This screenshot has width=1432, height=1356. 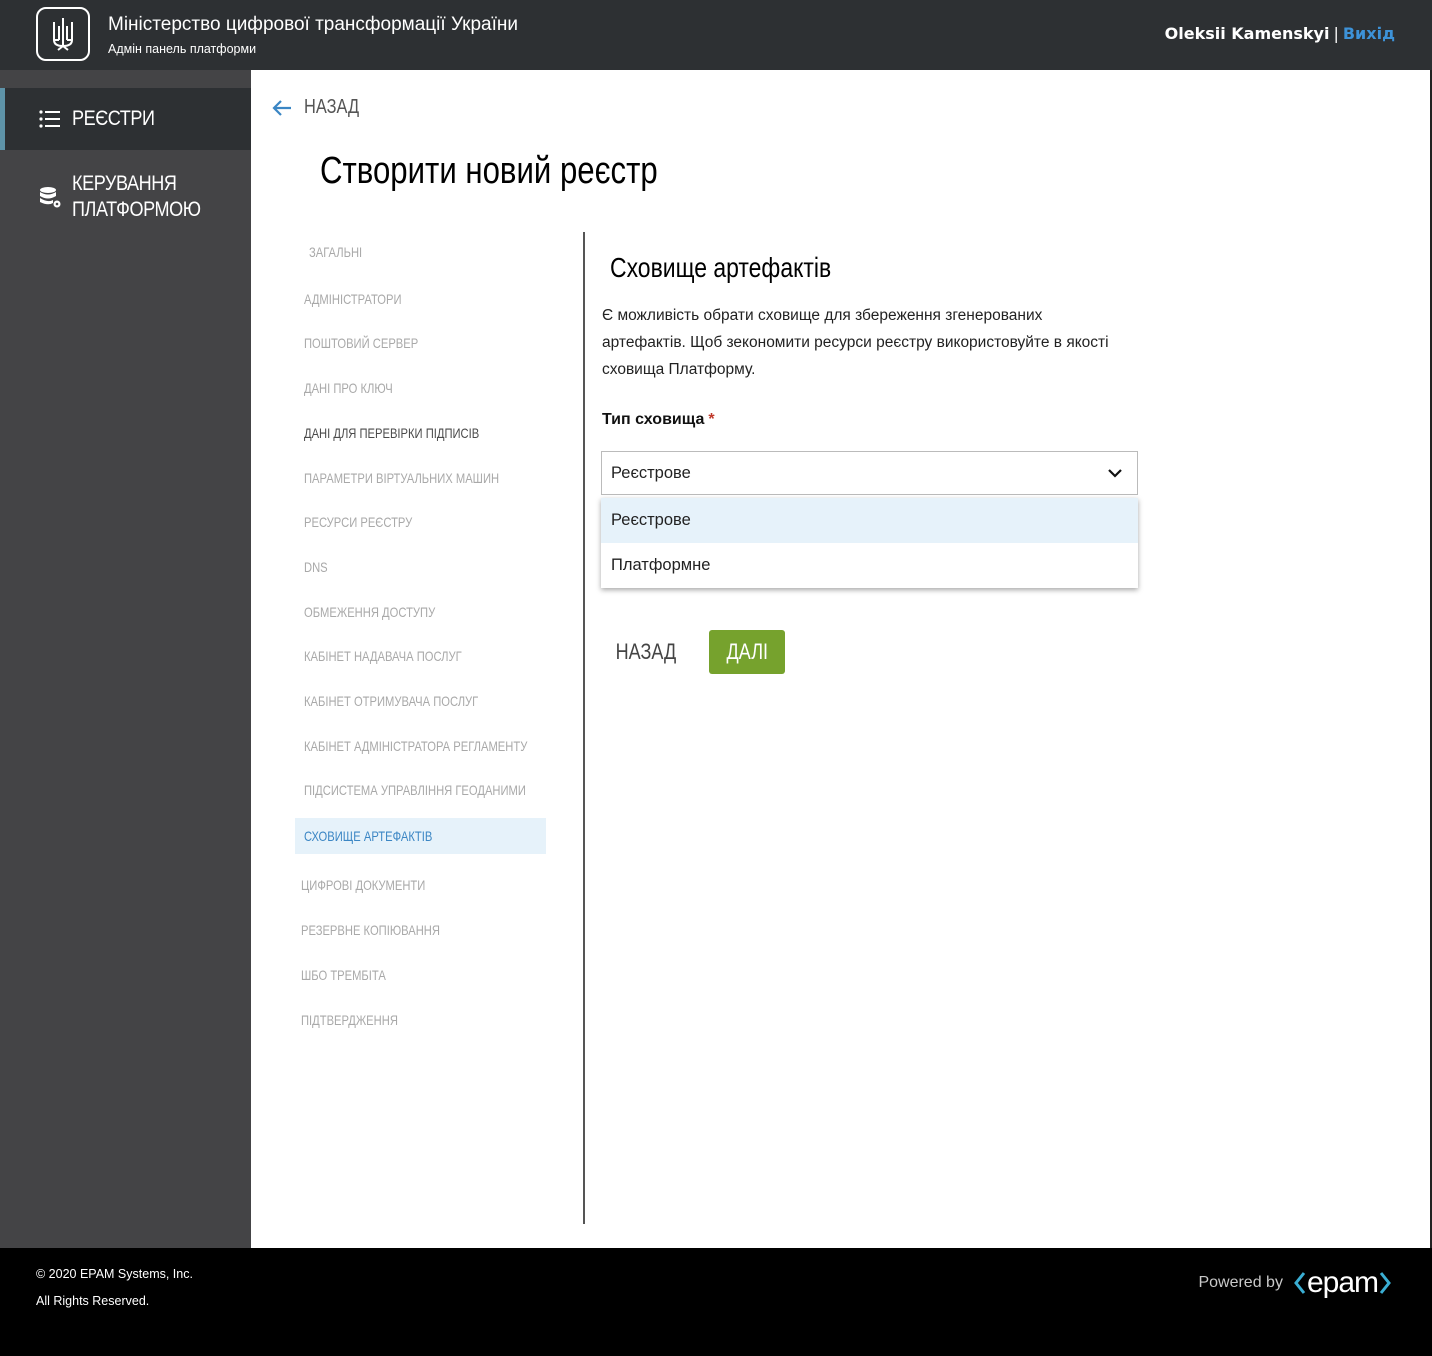 I want to click on step-vm-params: ПАРАМЕТРИ ВІРТУАЛЬНИХ МАШИН, so click(x=420, y=478).